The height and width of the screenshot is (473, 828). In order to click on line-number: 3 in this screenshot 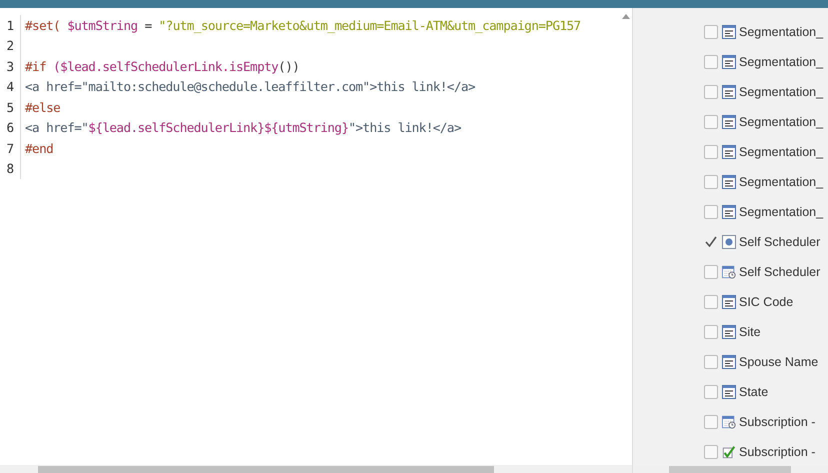, I will do `click(10, 66)`.